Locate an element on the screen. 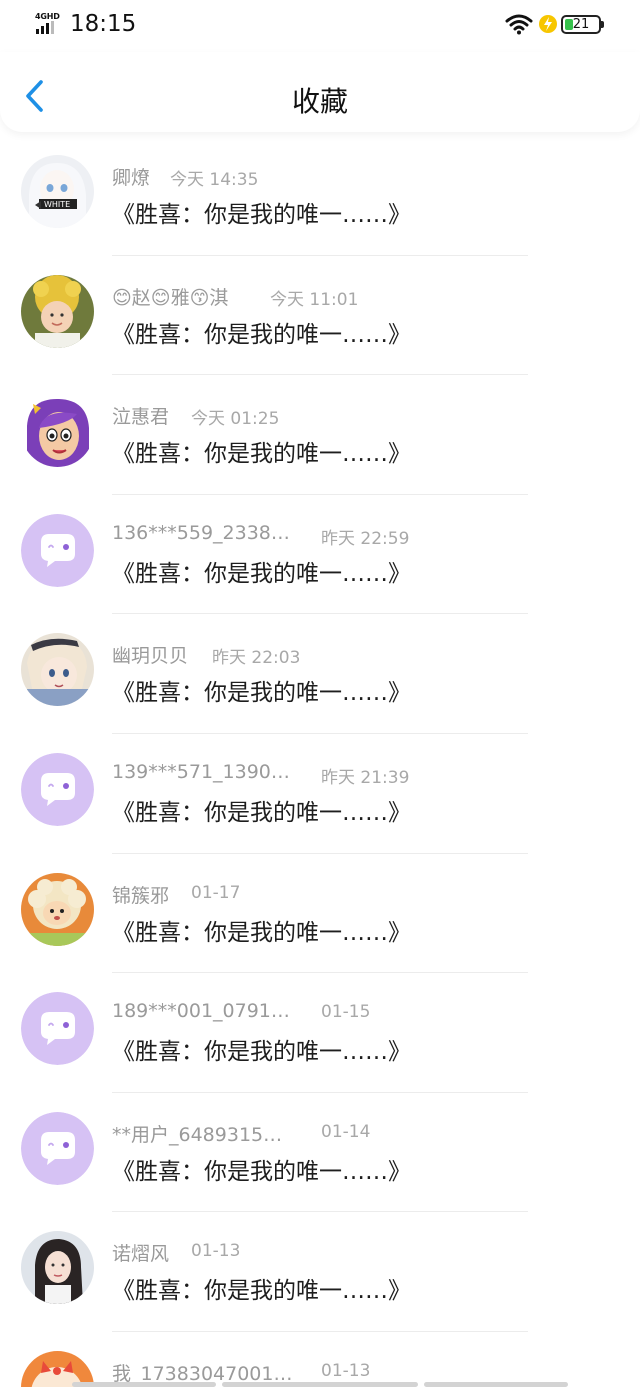 Image resolution: width=640 pixels, height=1387 pixels. list-item: 136***559_2338… 昨天 22:59 《胜喜：你是我的唯一……》 is located at coordinates (320, 555).